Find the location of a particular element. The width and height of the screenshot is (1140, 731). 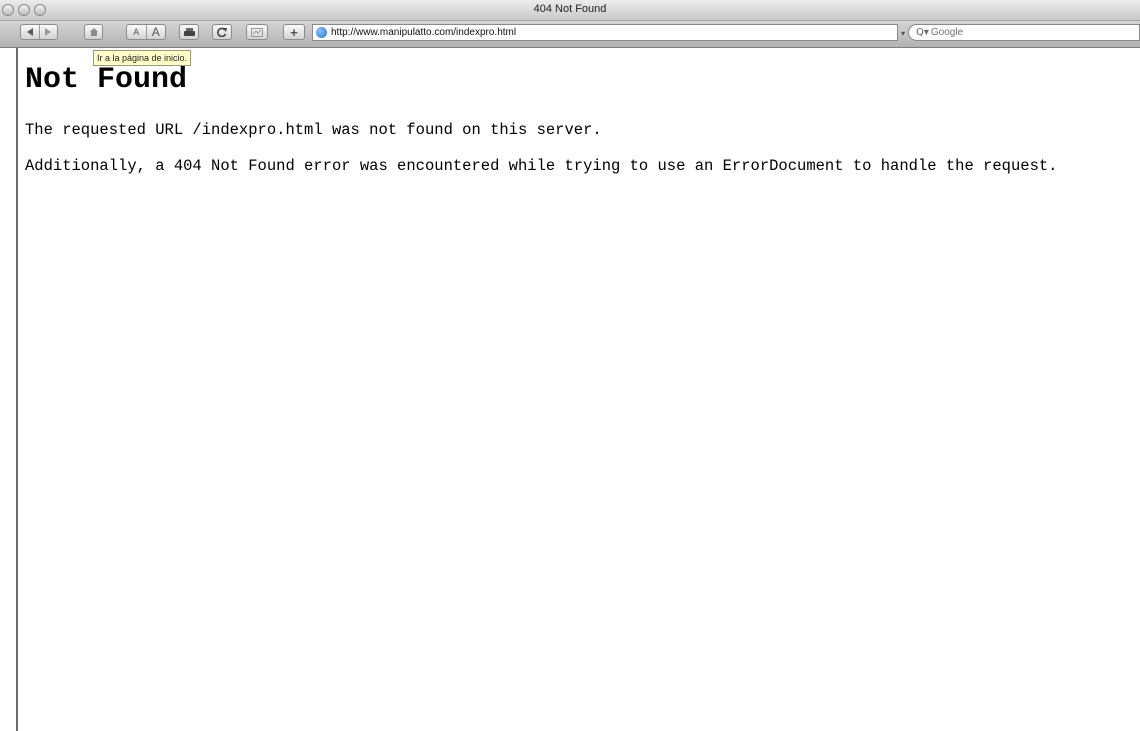

home-icon is located at coordinates (93, 32).